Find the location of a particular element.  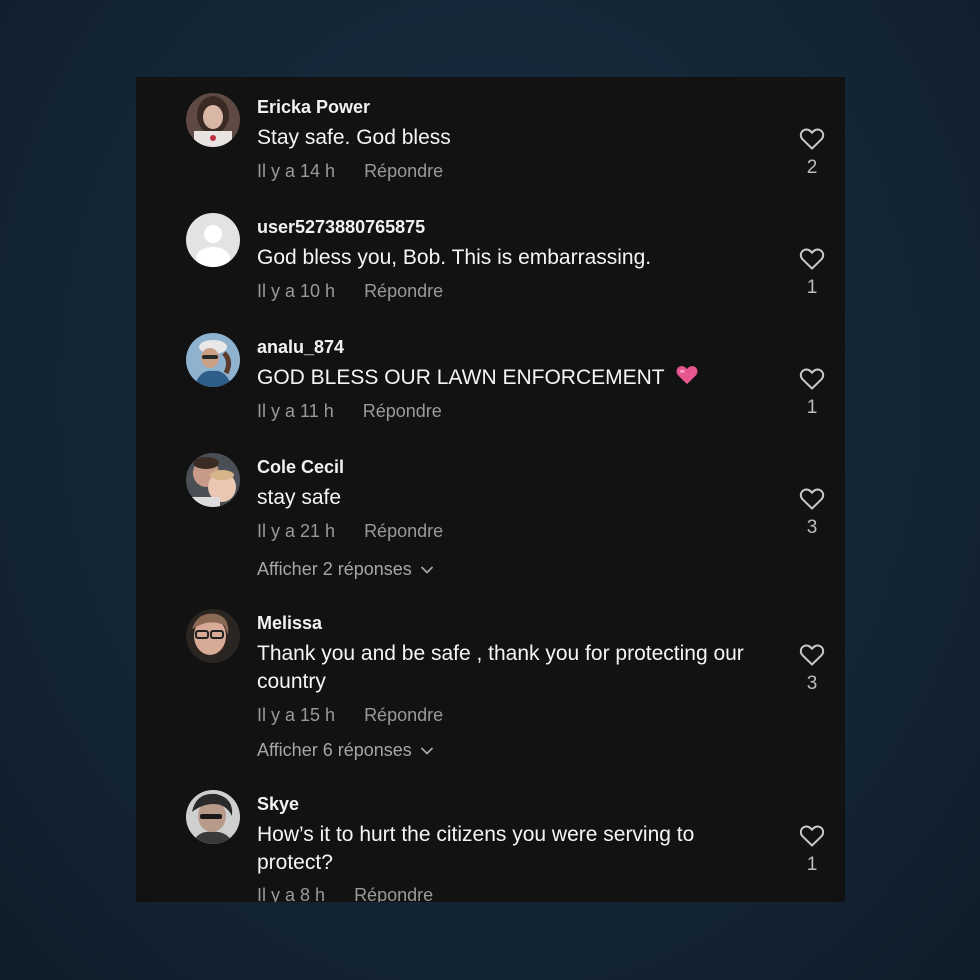

like-count: 2 is located at coordinates (812, 167).